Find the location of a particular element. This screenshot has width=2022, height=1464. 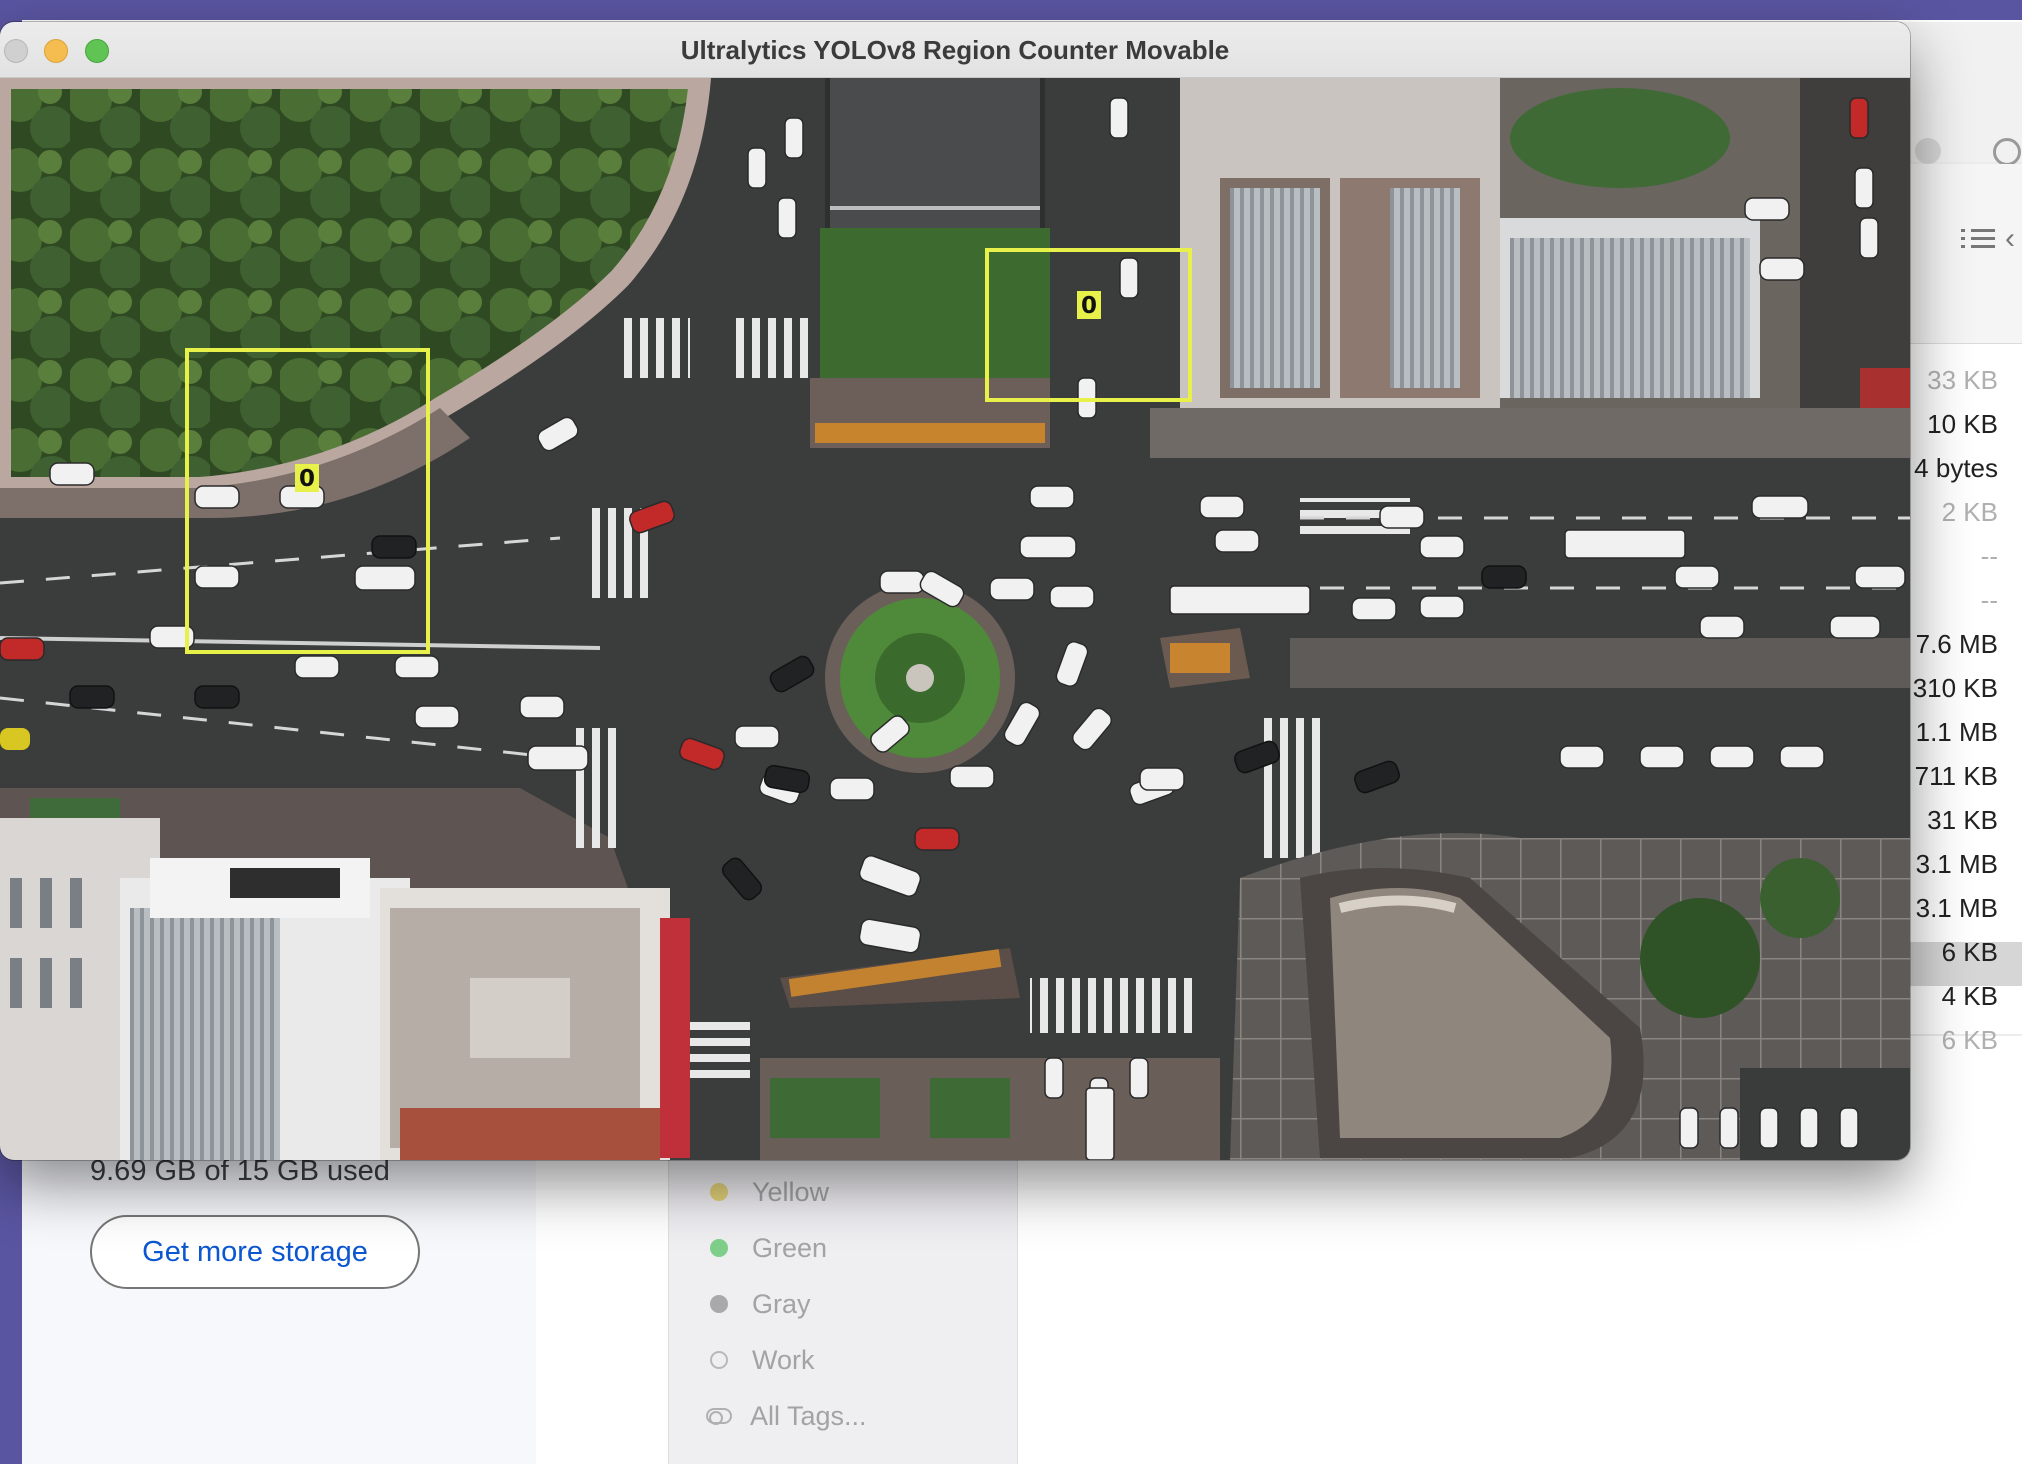

tag-label: Gray is located at coordinates (781, 1303).